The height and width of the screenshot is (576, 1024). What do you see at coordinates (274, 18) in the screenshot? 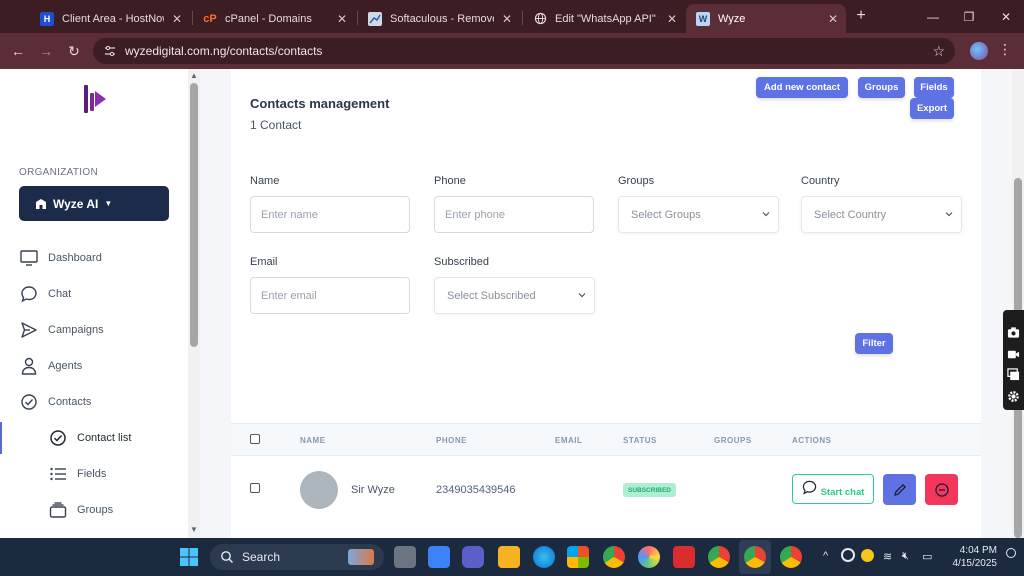
I see `browser-tab-cpanel: cP cPanel - Domains ✕` at bounding box center [274, 18].